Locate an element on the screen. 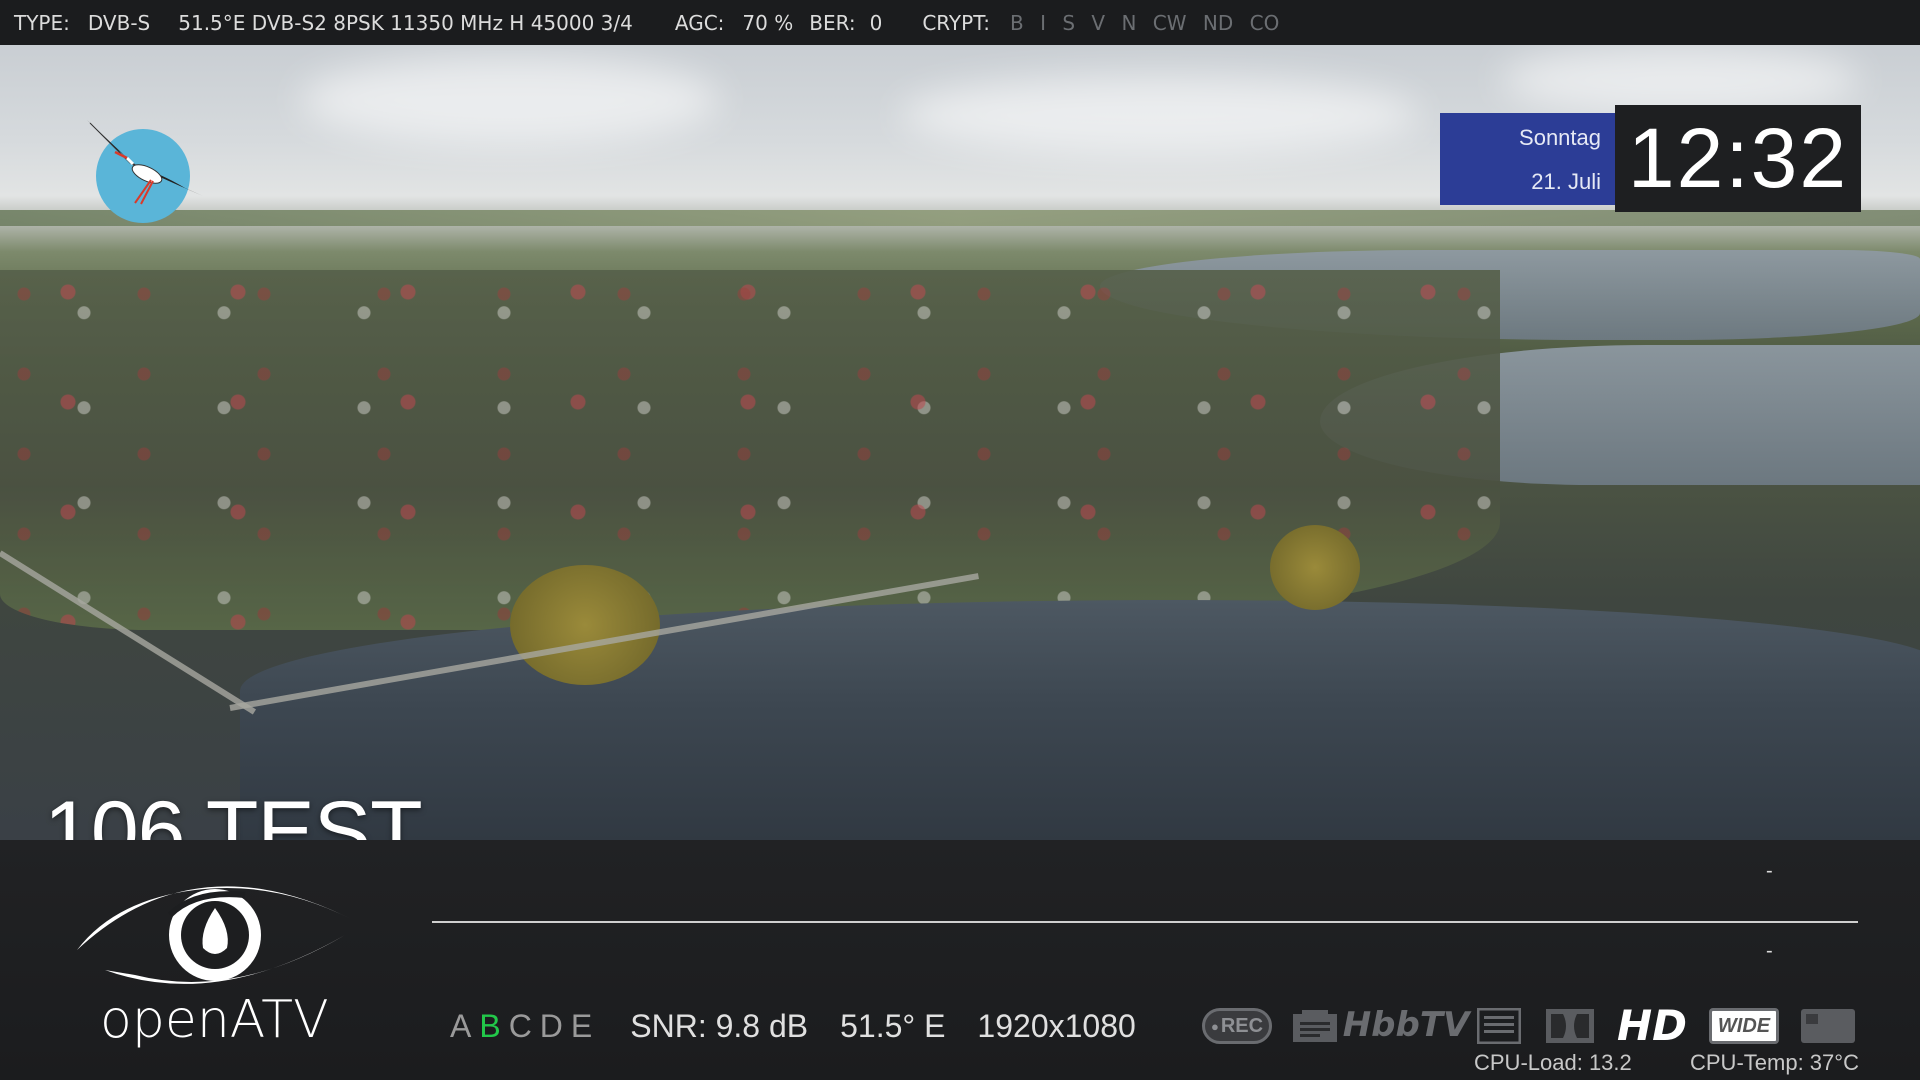  clock-time: 12:32 is located at coordinates (1738, 158).